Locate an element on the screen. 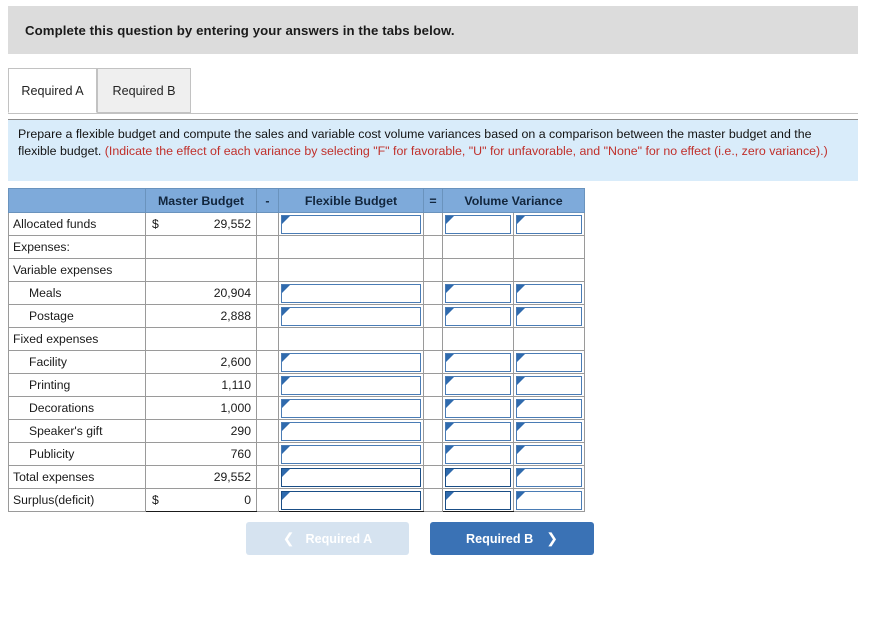 This screenshot has width=880, height=628. chevron-right-icon: ❯ is located at coordinates (552, 538).